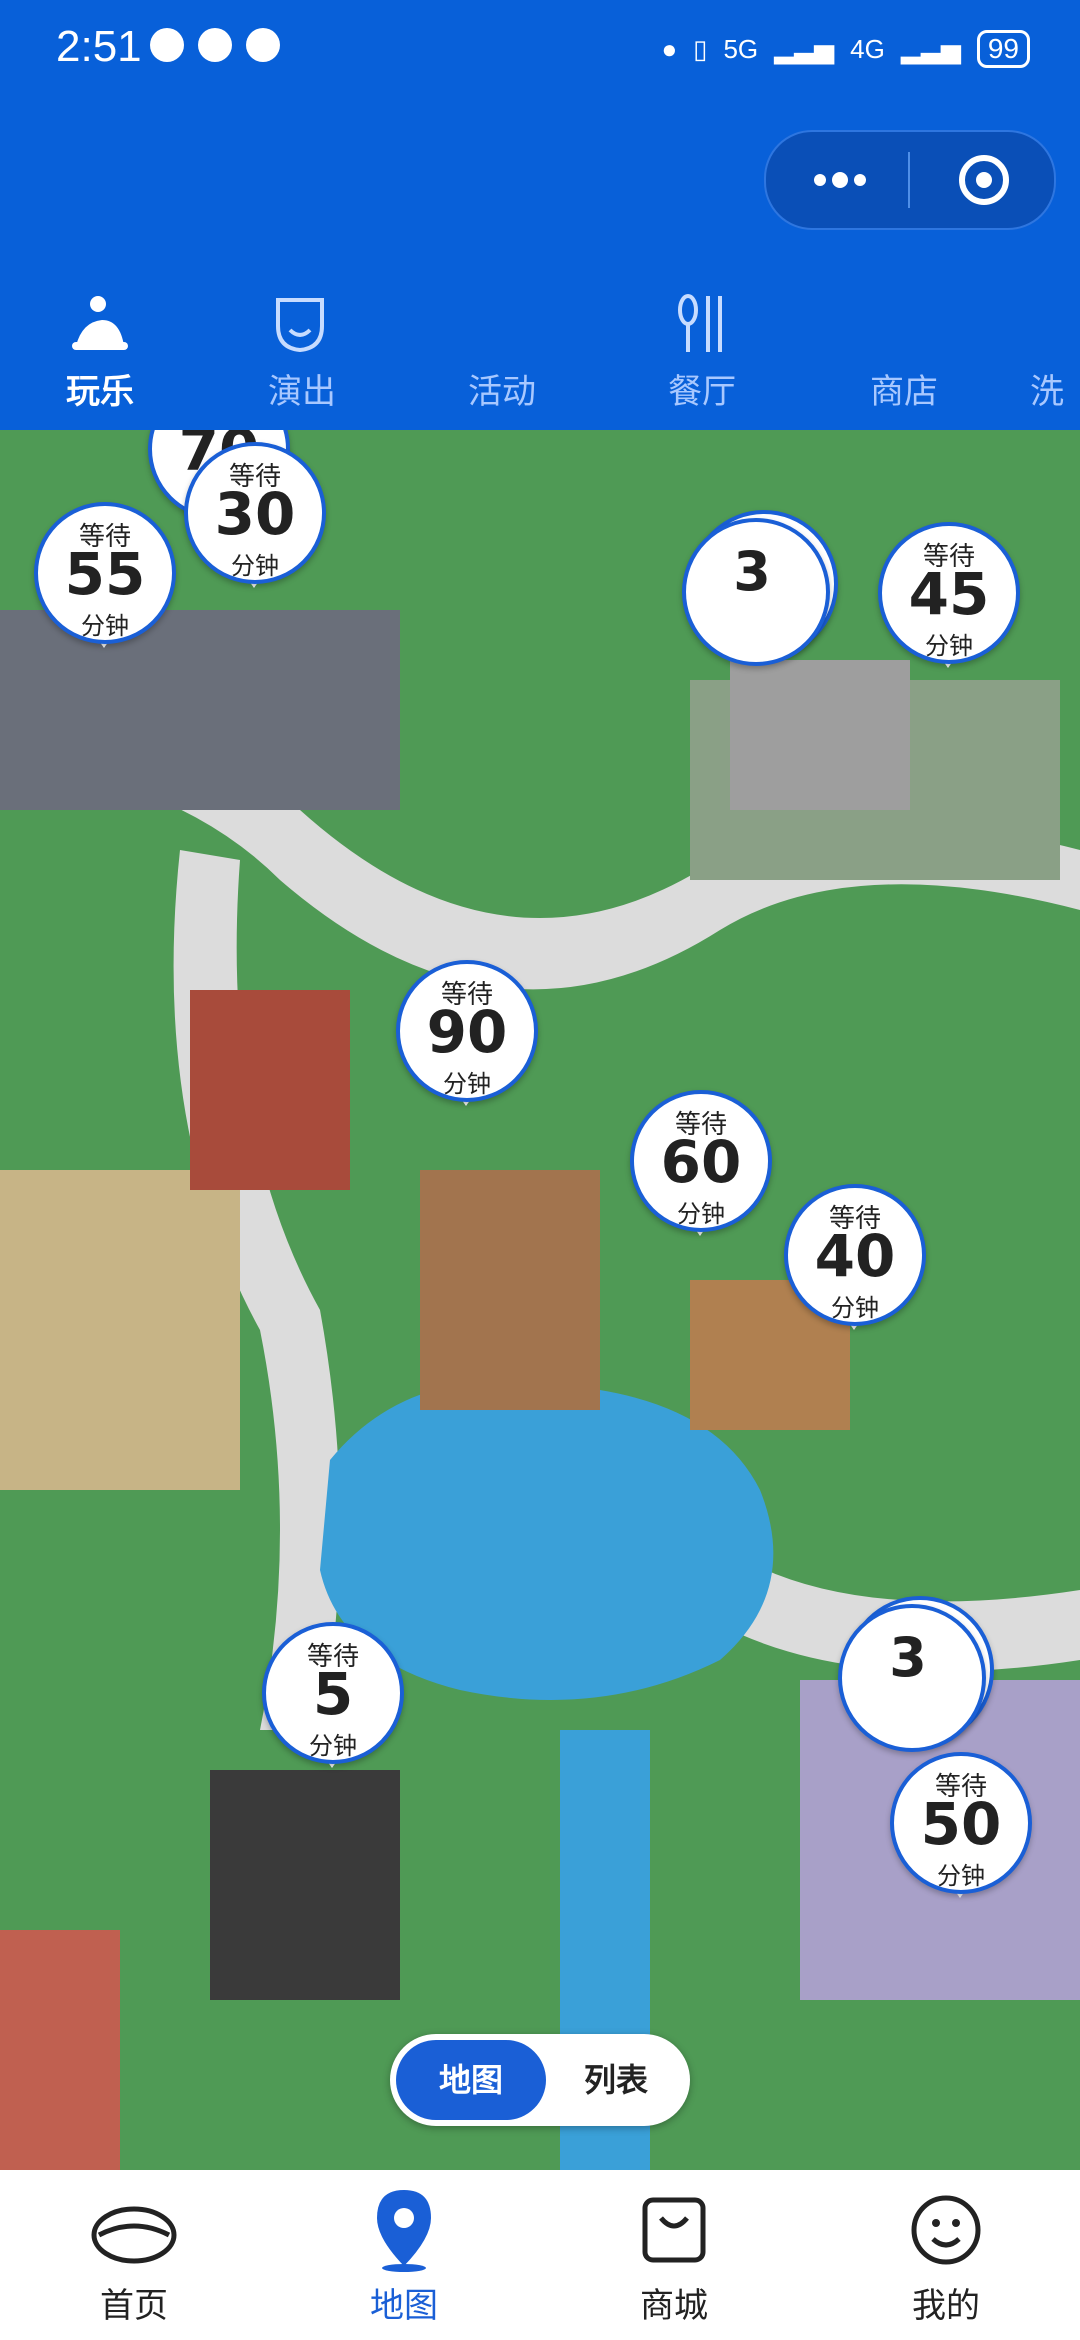 The image size is (1080, 2340). I want to click on tab-shows: 演出, so click(302, 346).